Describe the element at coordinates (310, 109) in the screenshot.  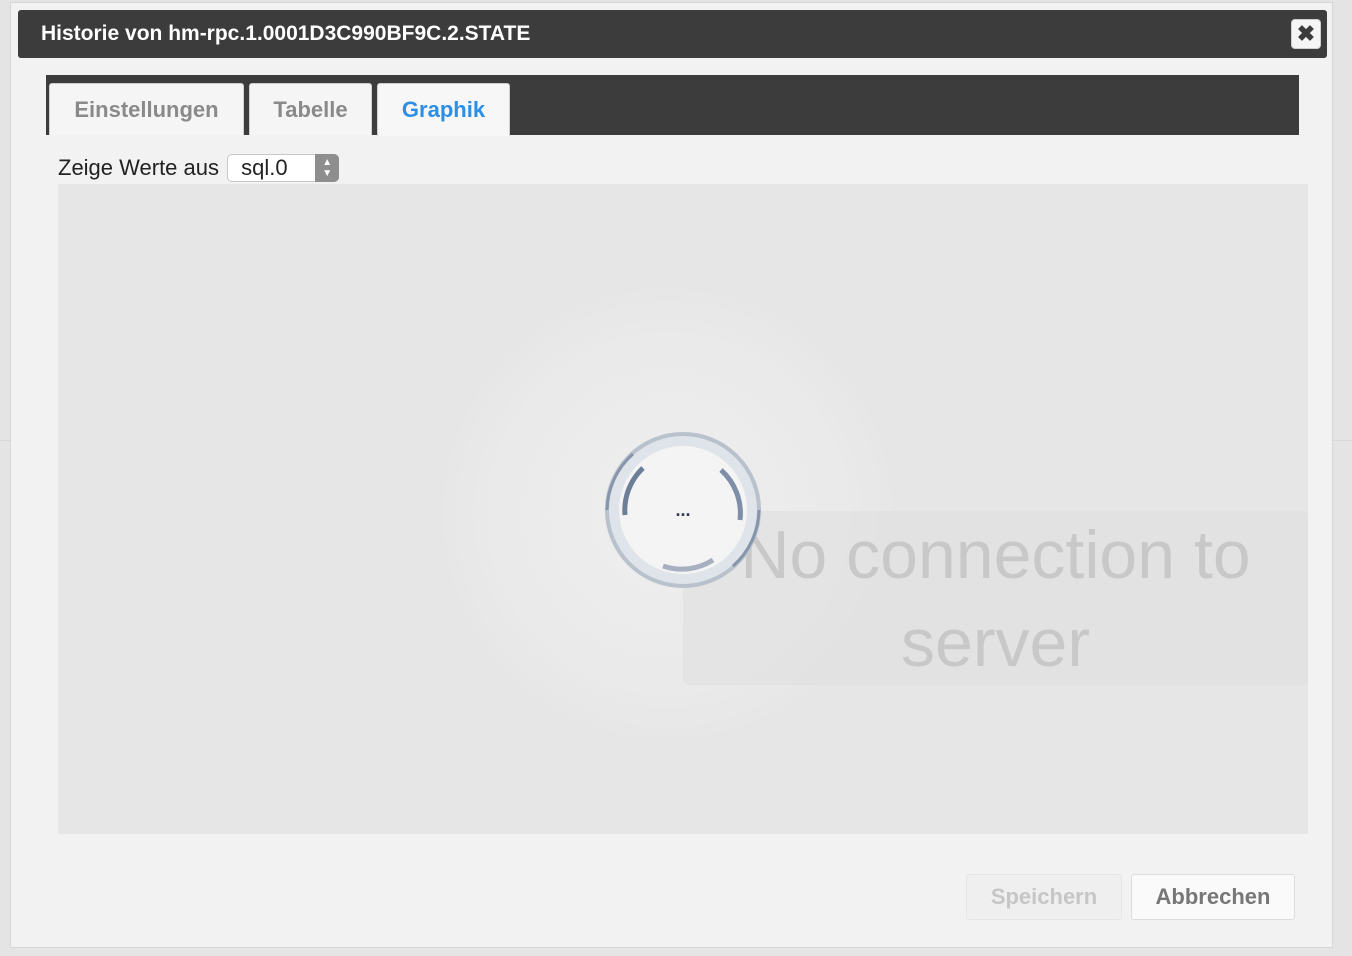
I see `tab-tabelle: Tabelle` at that location.